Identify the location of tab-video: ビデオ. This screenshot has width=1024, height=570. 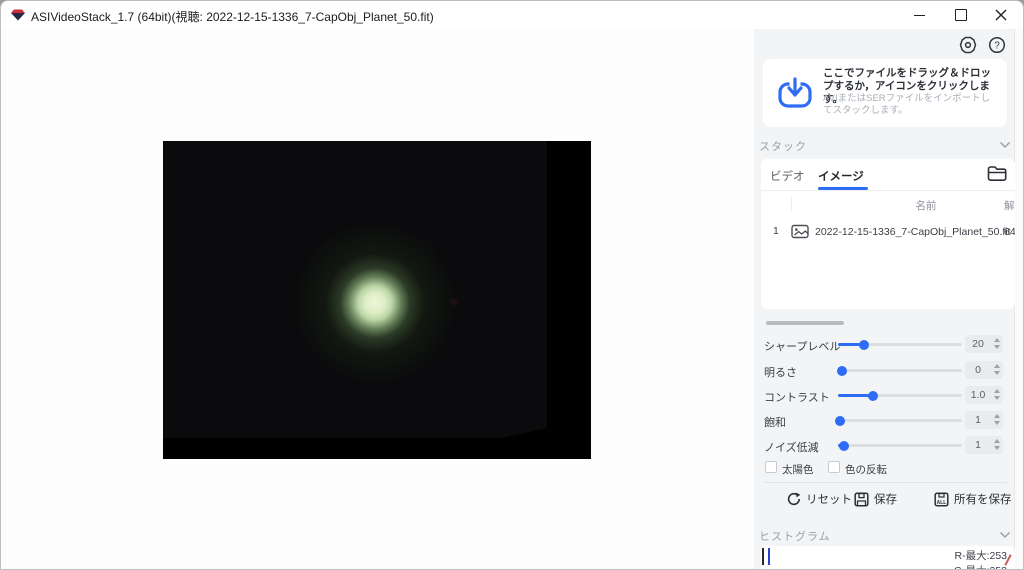
(787, 176).